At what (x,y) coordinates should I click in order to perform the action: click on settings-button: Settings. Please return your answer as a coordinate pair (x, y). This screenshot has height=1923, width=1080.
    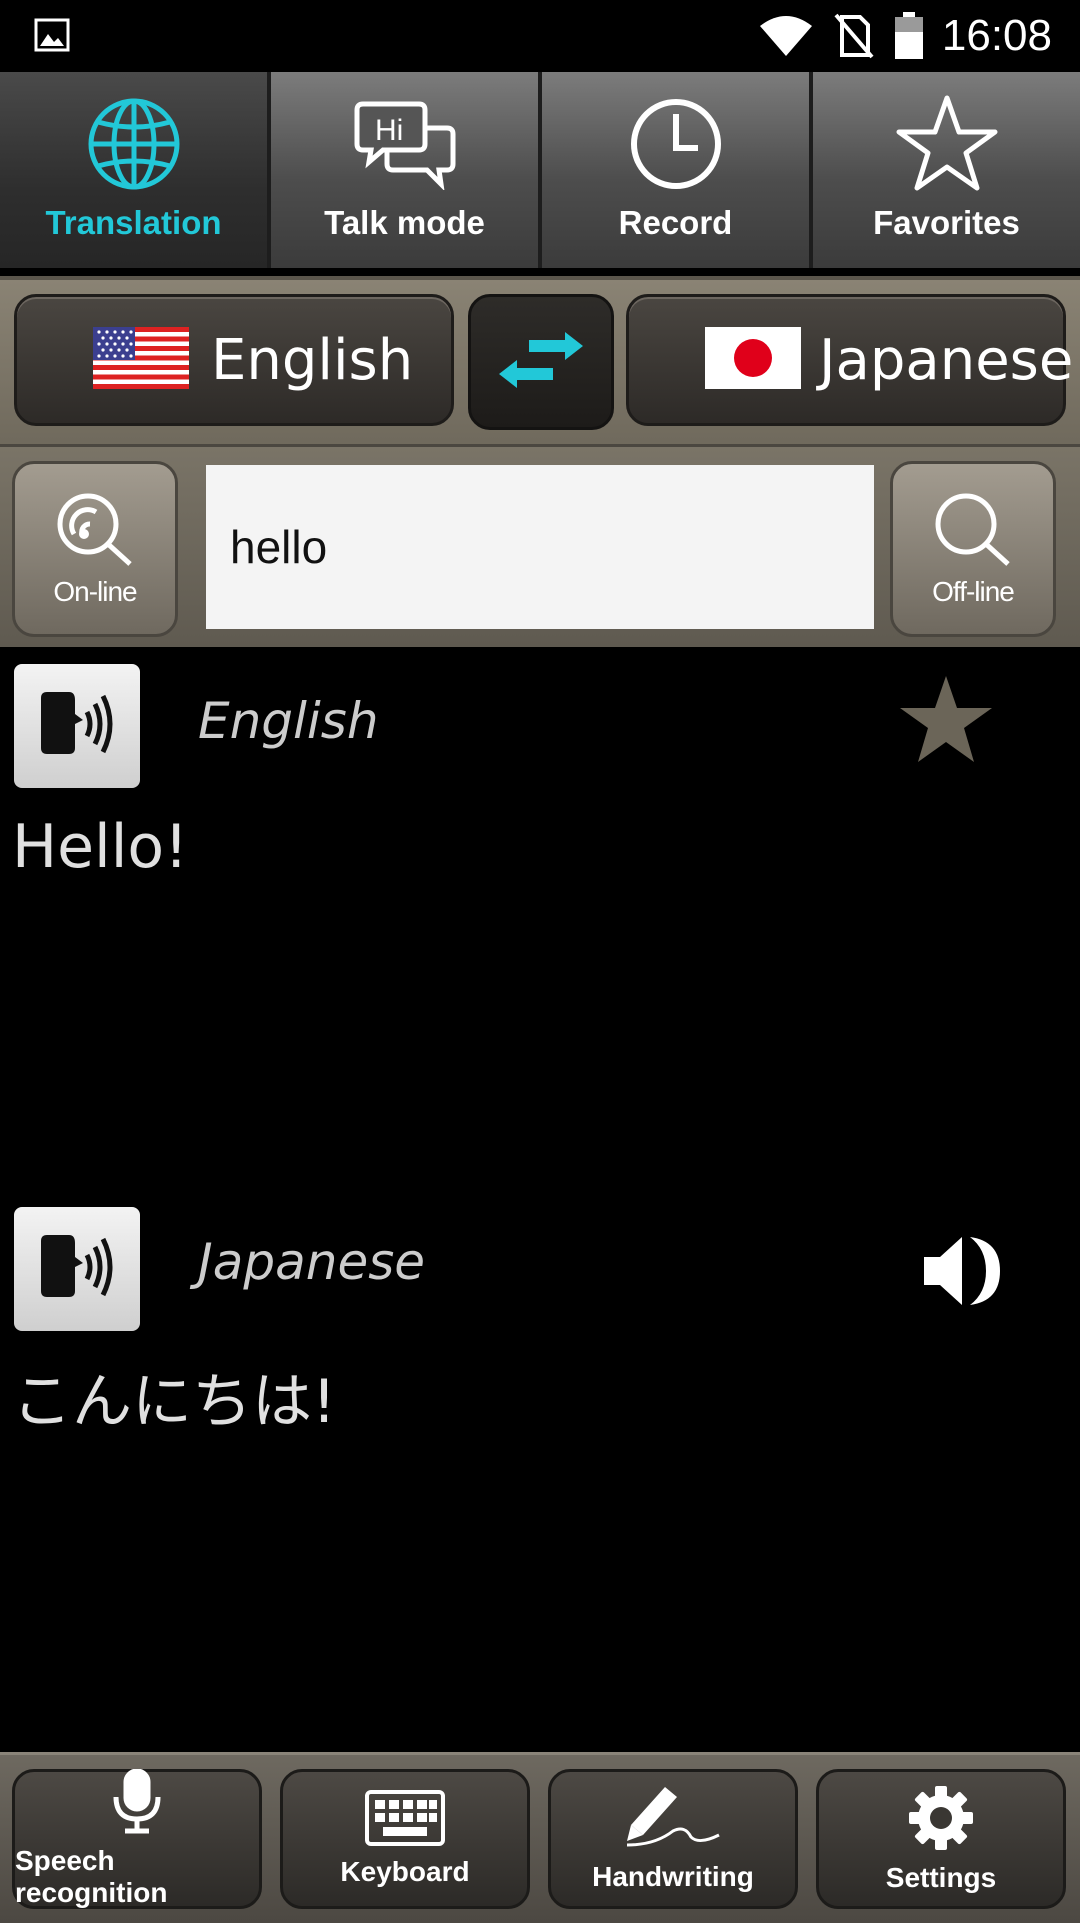
    Looking at the image, I should click on (941, 1839).